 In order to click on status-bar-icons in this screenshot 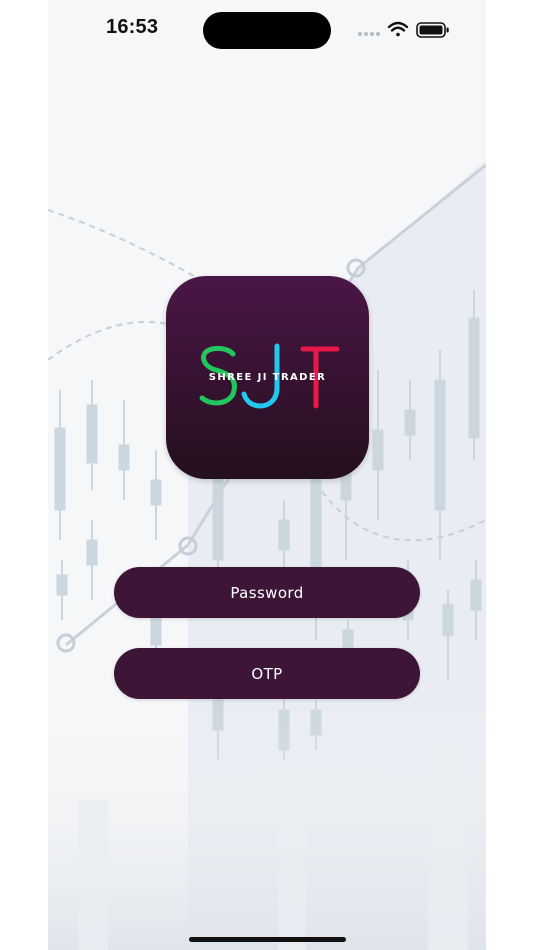, I will do `click(405, 30)`.